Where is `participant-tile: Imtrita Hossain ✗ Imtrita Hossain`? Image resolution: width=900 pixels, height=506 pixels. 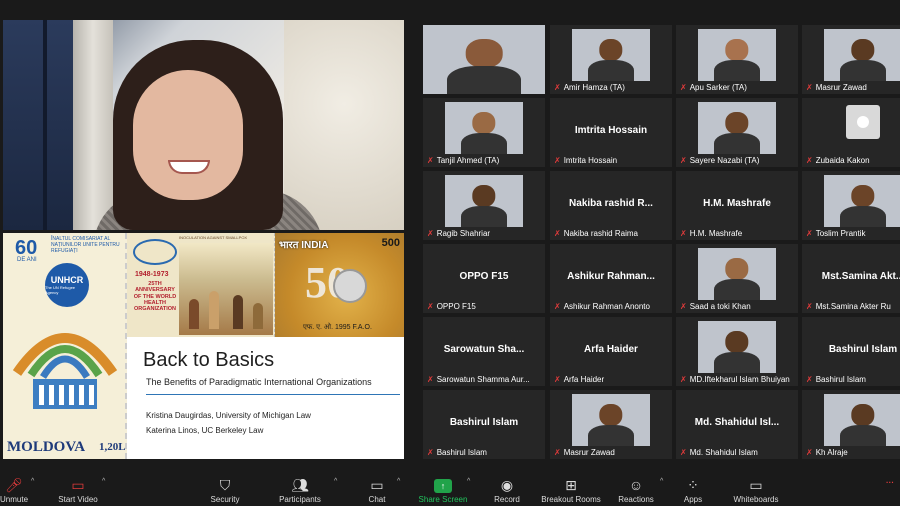 participant-tile: Imtrita Hossain ✗ Imtrita Hossain is located at coordinates (611, 132).